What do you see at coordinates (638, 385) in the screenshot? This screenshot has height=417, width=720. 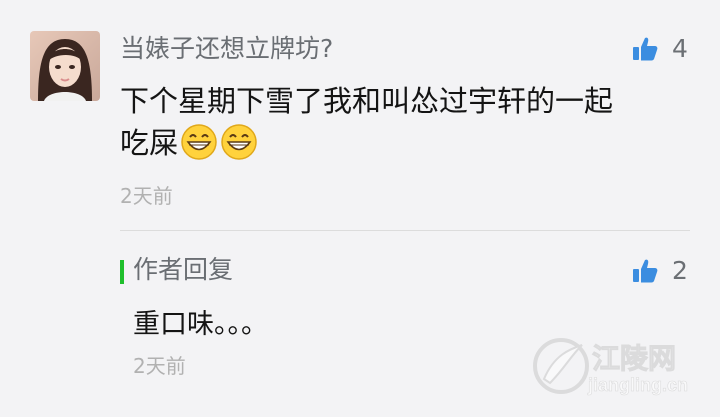 I see `watermark-url: jiangling.cn` at bounding box center [638, 385].